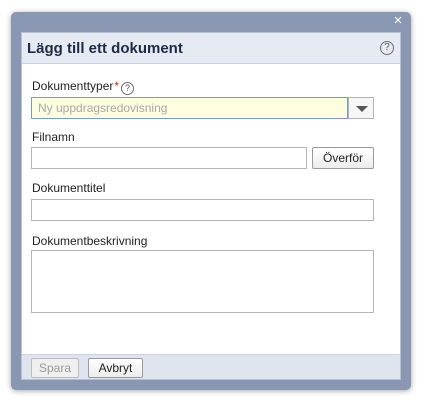 This screenshot has height=403, width=425. I want to click on required-mark: *, so click(117, 86).